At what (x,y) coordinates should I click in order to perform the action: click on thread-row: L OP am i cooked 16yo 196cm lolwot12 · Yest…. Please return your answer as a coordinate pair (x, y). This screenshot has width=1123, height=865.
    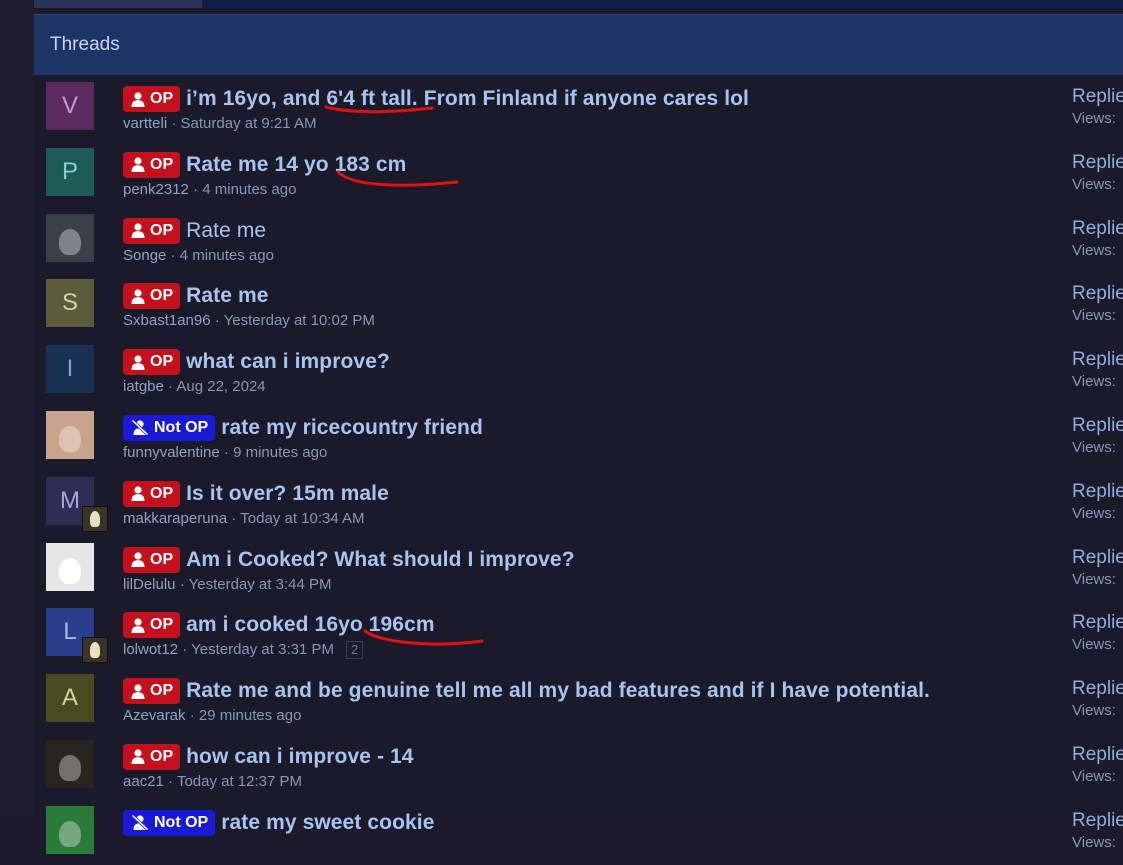
    Looking at the image, I should click on (578, 634).